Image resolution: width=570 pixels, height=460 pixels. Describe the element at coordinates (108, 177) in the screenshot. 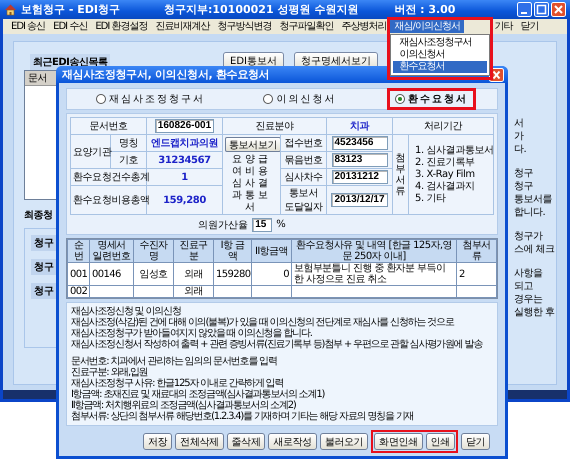

I see `field-label: 환수요청건수총계` at that location.